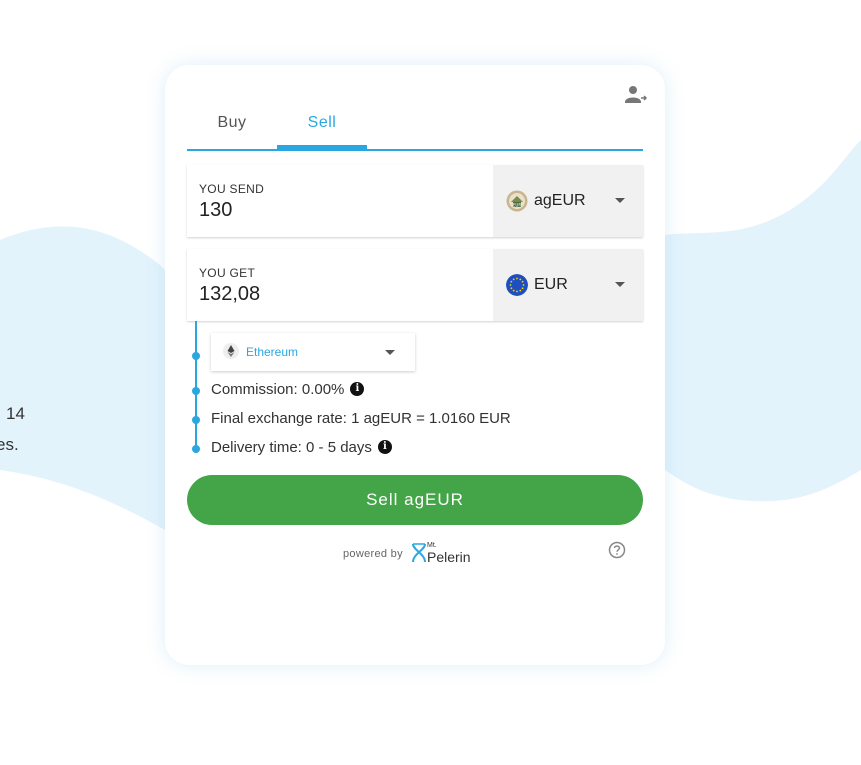 Image resolution: width=861 pixels, height=765 pixels. I want to click on background-text-line: es., so click(9, 444).